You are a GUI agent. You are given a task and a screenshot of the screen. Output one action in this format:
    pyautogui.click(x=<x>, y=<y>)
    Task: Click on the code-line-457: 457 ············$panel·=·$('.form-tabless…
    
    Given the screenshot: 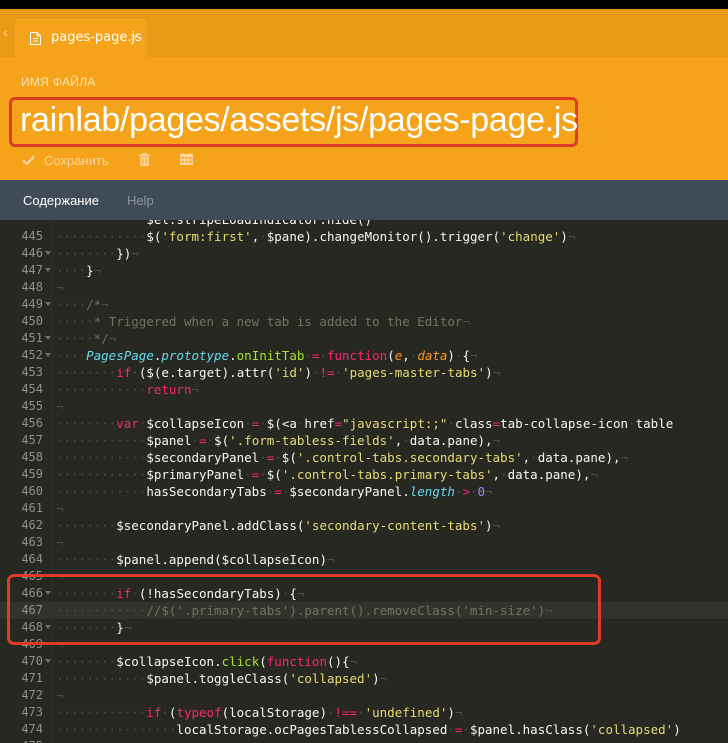 What is the action you would take?
    pyautogui.click(x=364, y=440)
    